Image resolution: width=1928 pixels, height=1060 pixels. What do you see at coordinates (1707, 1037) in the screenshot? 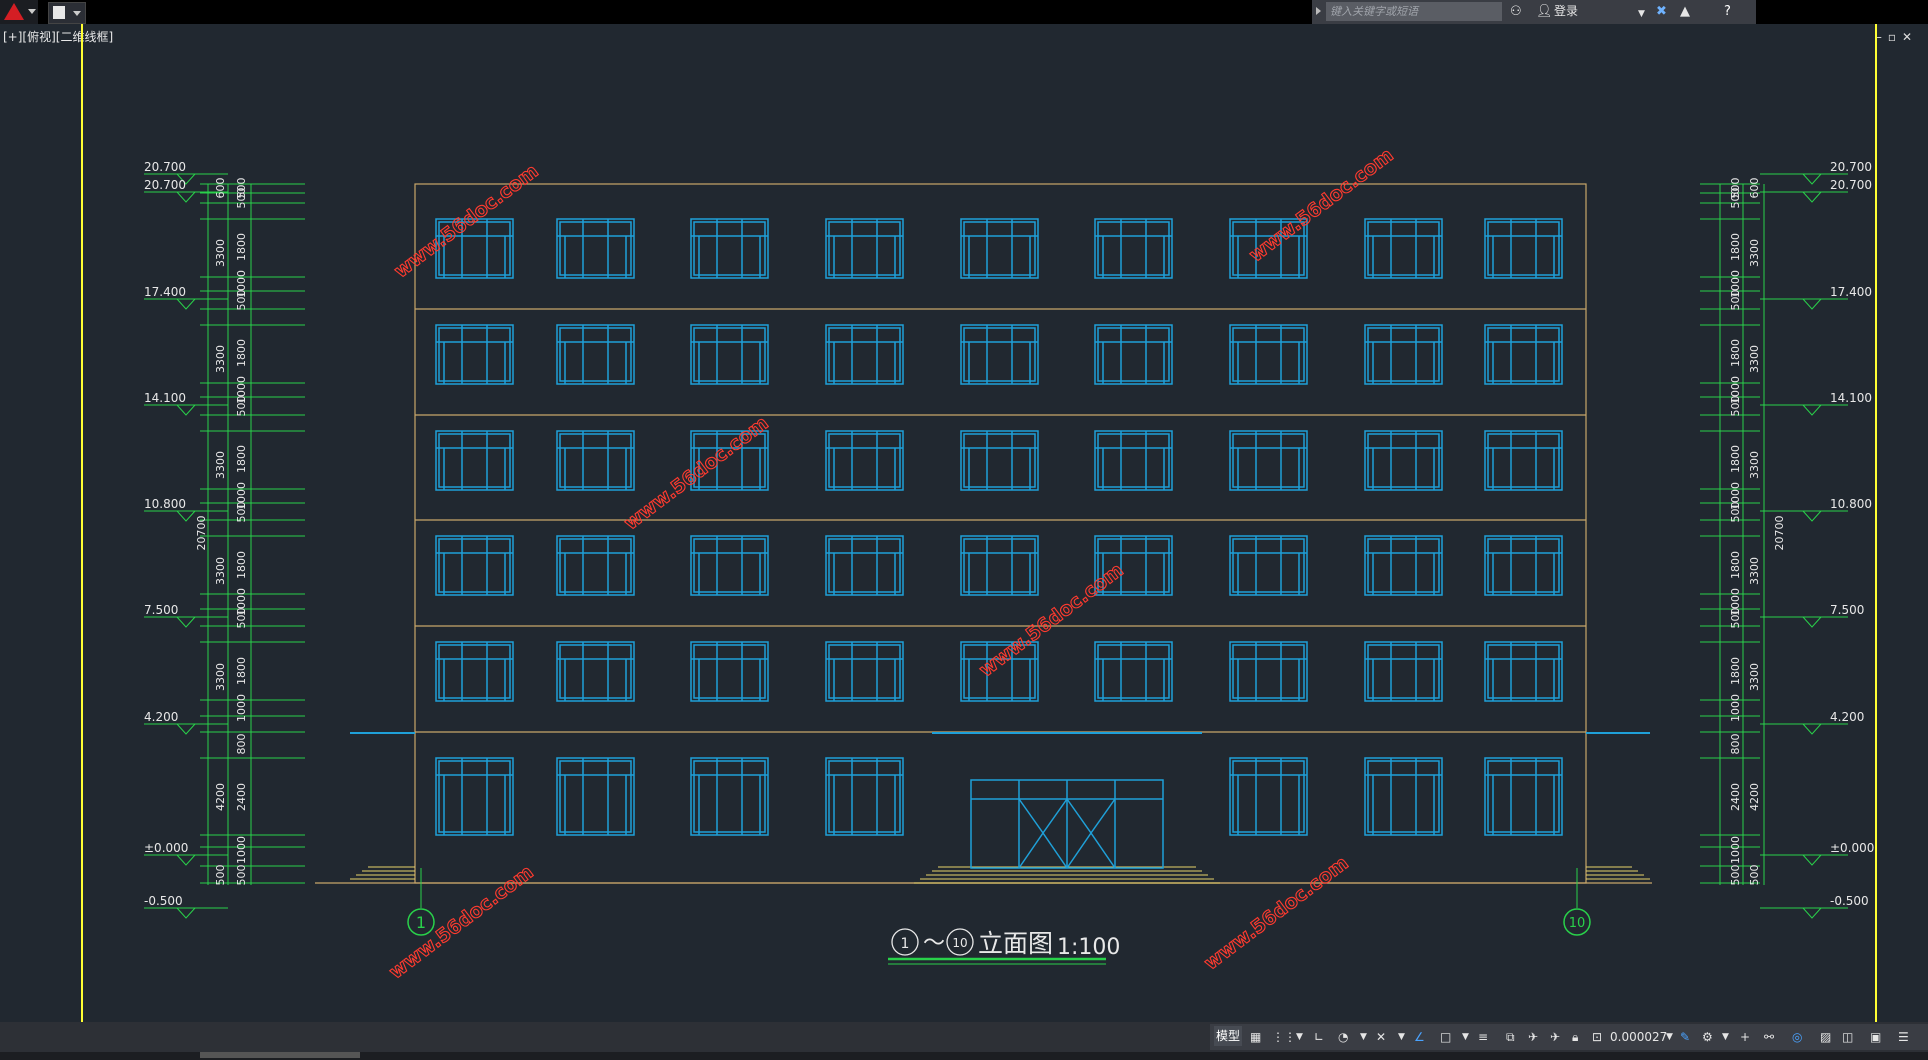
I see `workspace-gear-icon: ⚙` at bounding box center [1707, 1037].